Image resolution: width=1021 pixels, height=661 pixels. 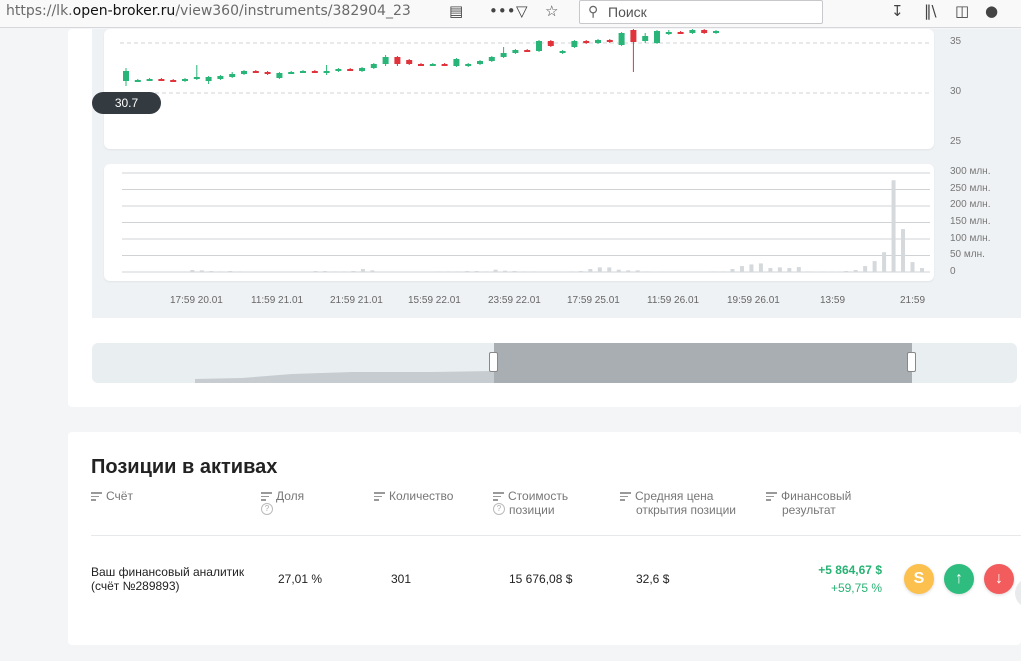 I want to click on sidebar-icon: ◫, so click(x=962, y=11).